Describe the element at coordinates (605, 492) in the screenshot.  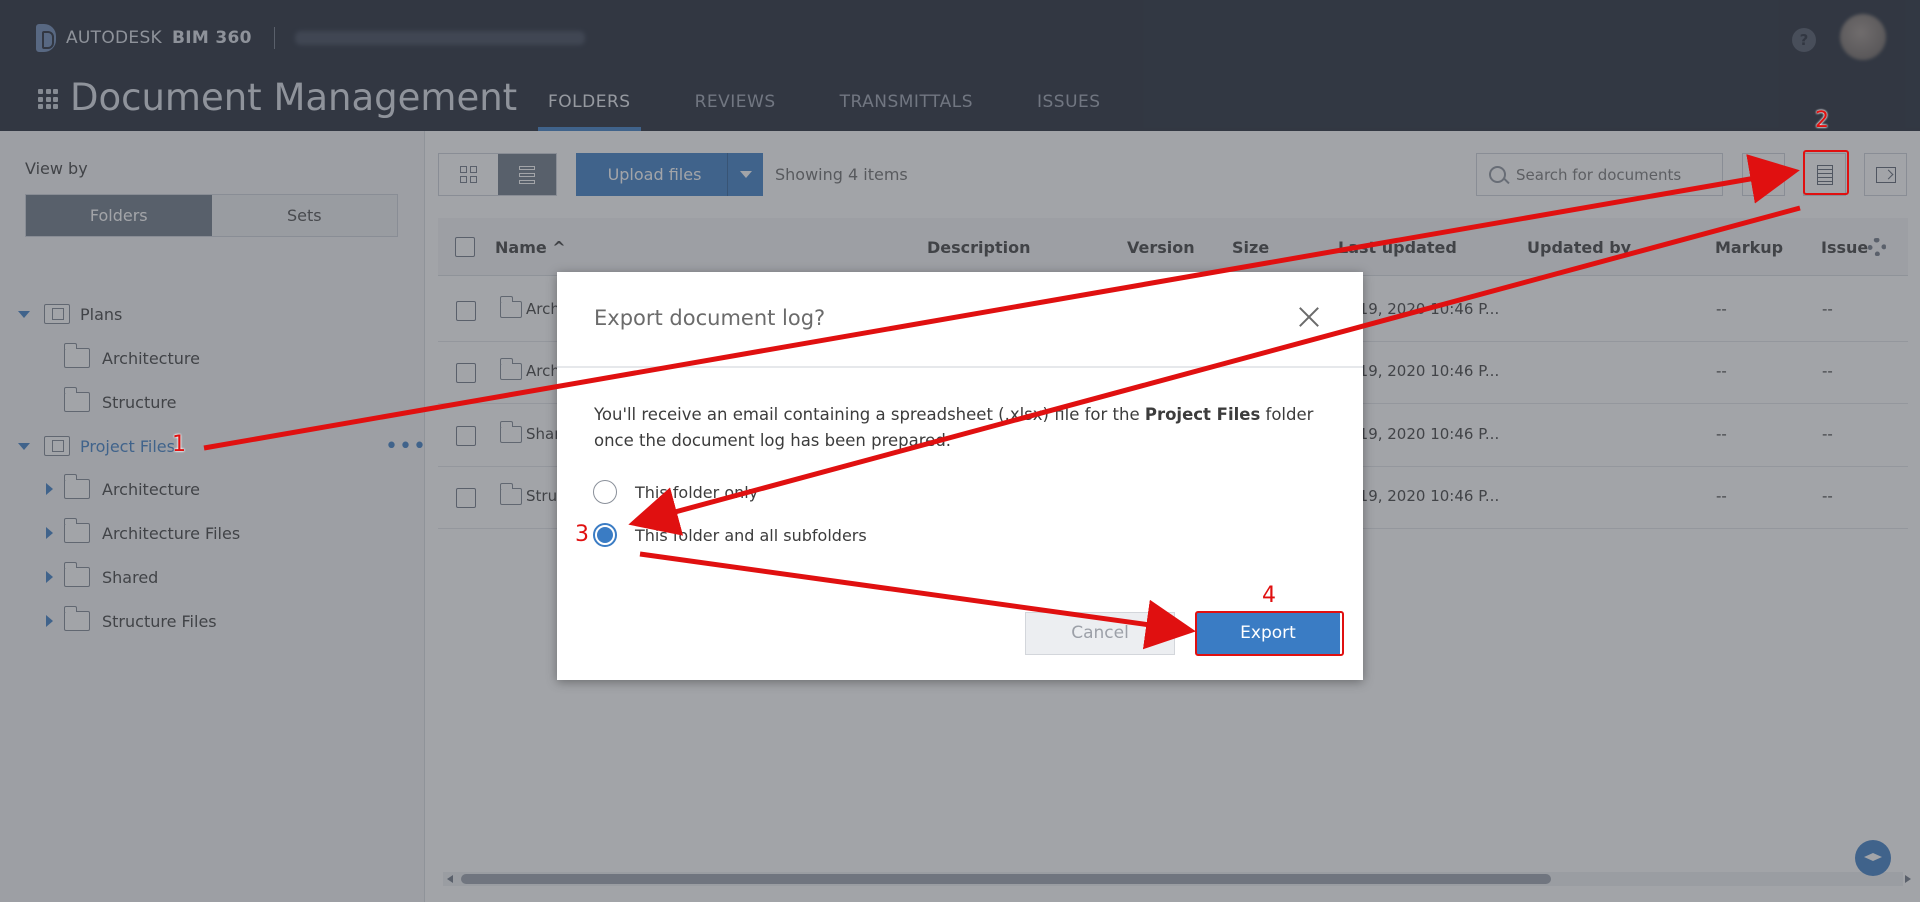
I see `radio-folder-only` at that location.